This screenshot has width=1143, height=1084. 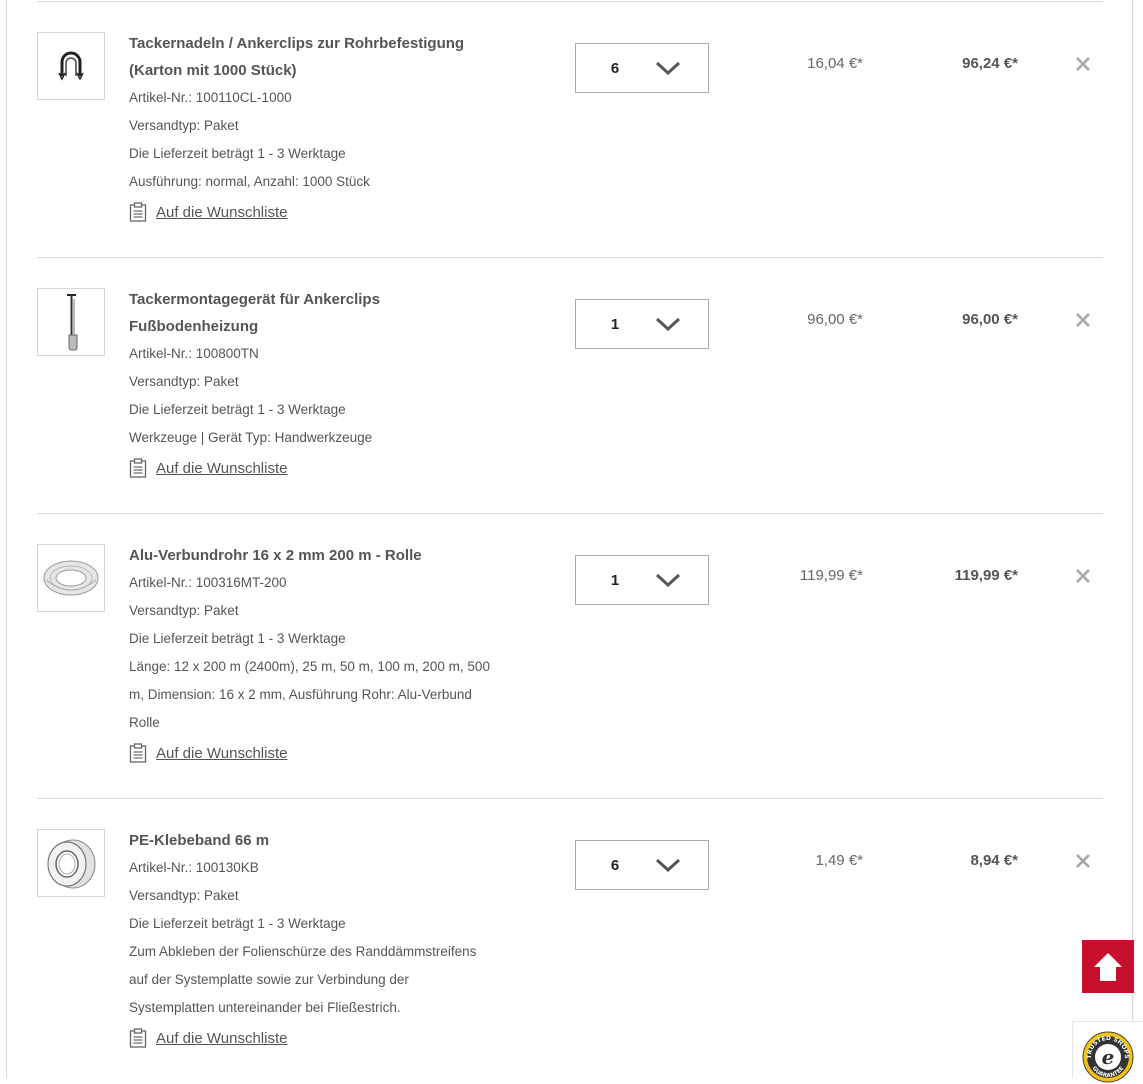 What do you see at coordinates (986, 575) in the screenshot?
I see `total-price: 119,99 €*` at bounding box center [986, 575].